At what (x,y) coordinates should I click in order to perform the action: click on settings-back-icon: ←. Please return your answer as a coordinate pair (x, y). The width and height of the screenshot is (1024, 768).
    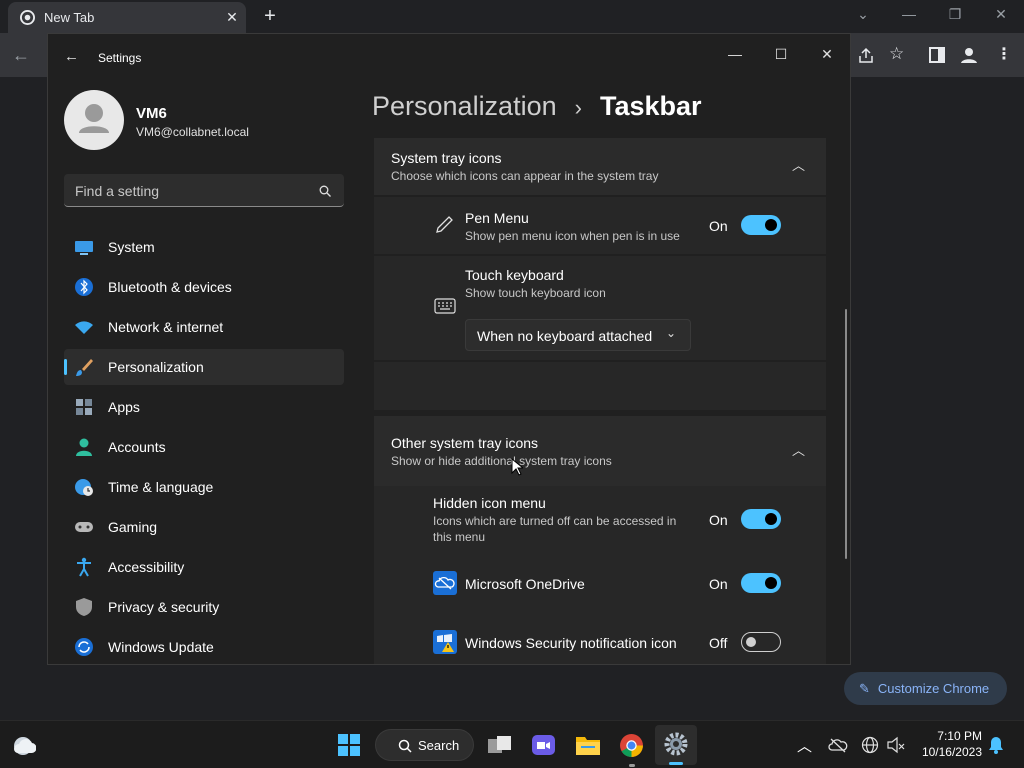
    Looking at the image, I should click on (71, 56).